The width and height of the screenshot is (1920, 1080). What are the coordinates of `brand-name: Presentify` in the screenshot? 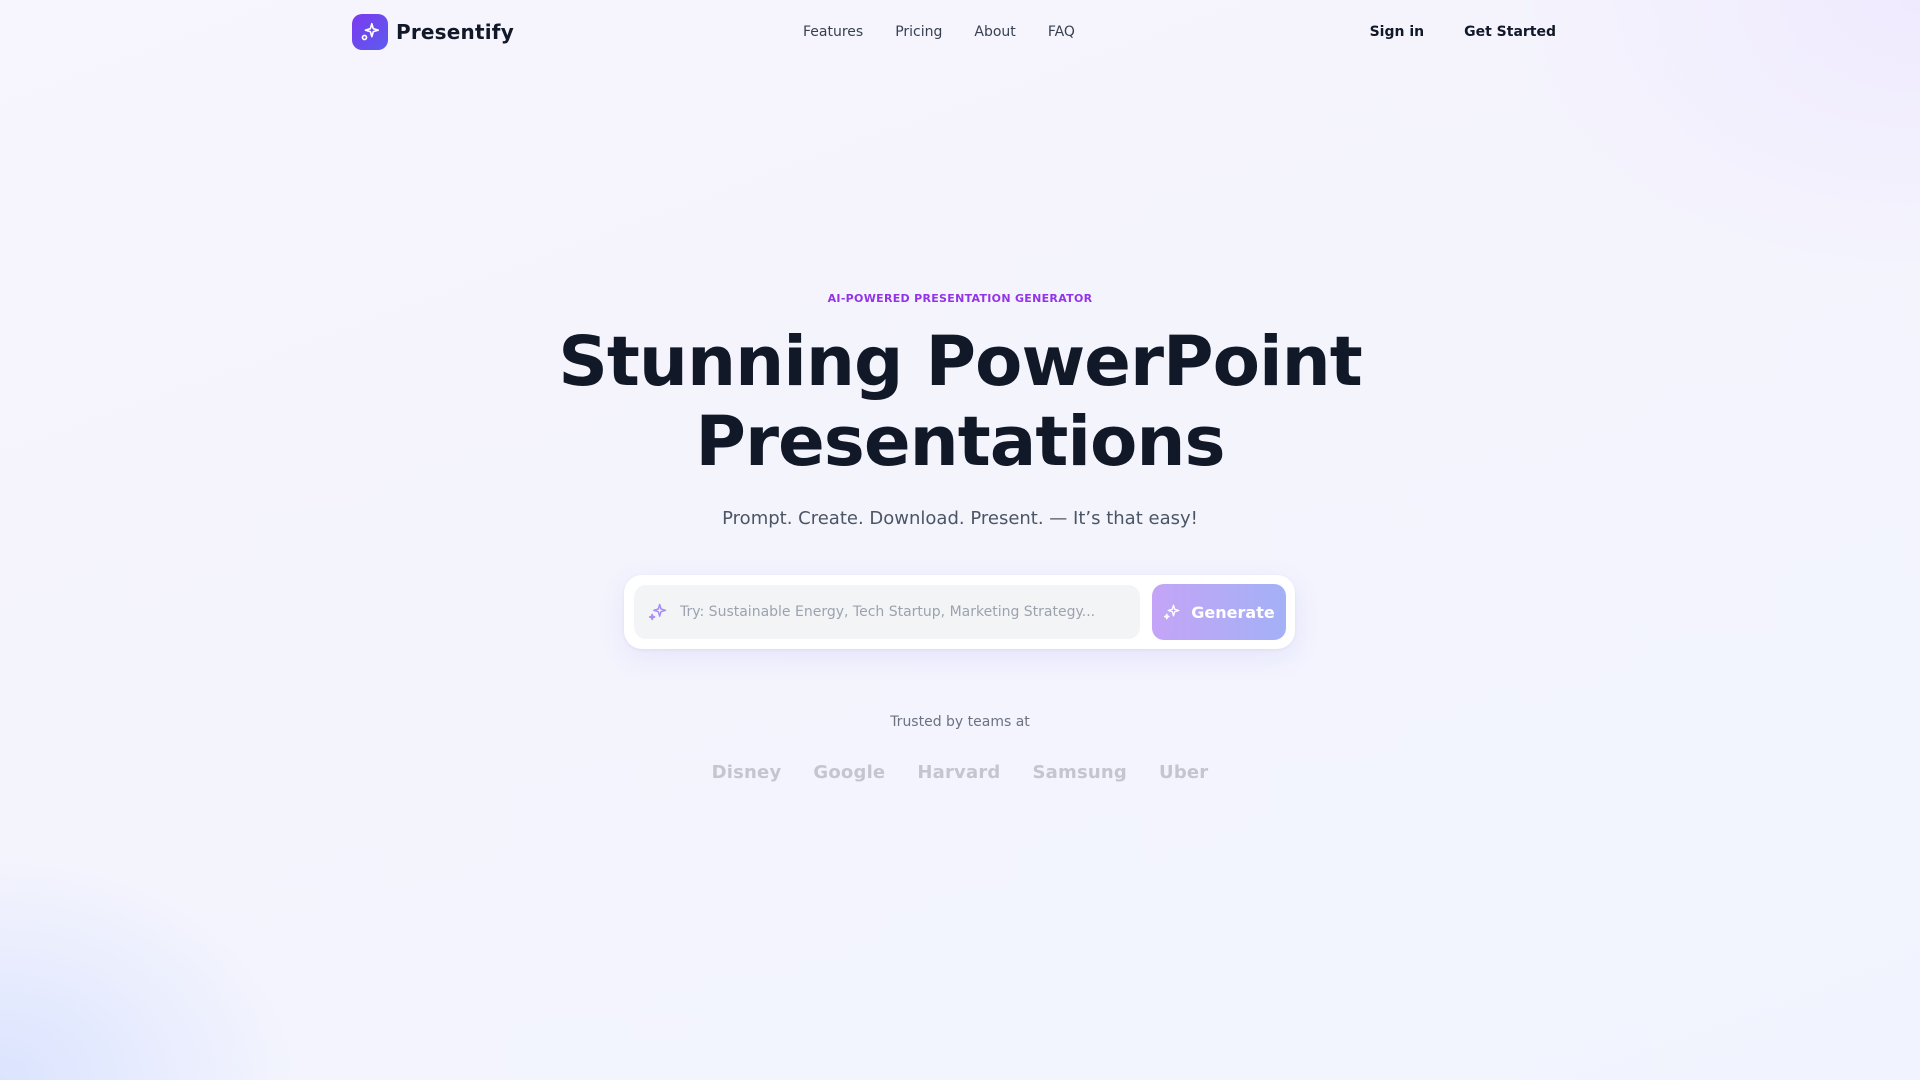 It's located at (455, 32).